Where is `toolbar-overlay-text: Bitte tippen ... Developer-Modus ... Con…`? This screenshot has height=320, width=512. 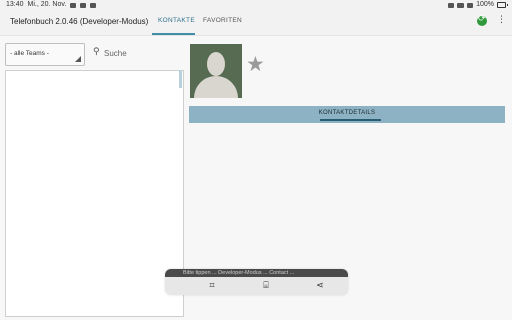 toolbar-overlay-text: Bitte tippen ... Developer-Modus ... Con… is located at coordinates (239, 273).